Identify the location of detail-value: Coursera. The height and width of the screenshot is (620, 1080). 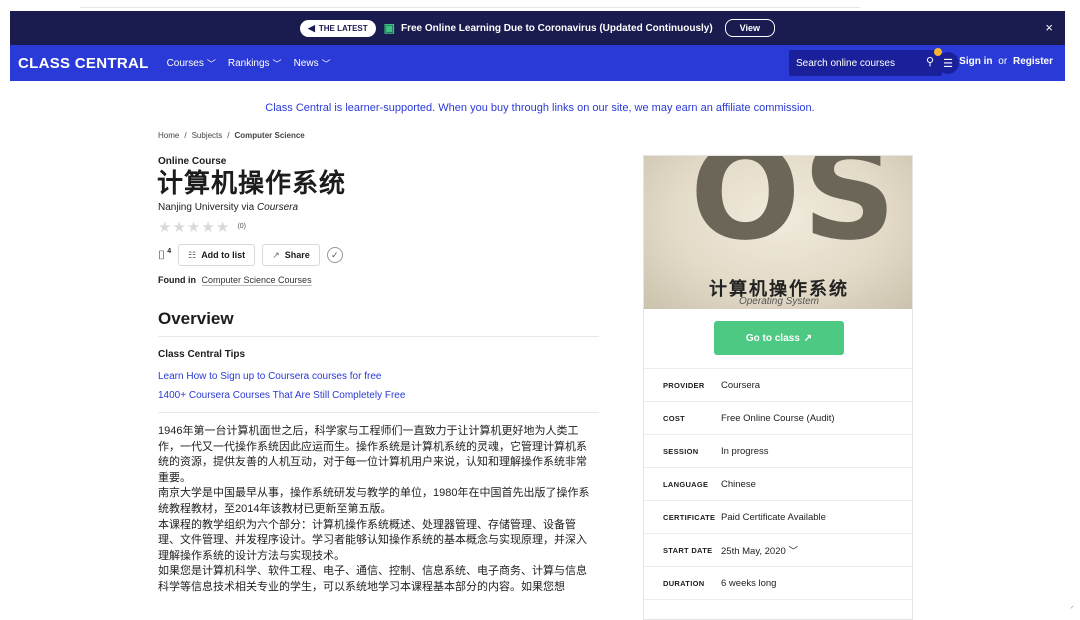
(740, 385).